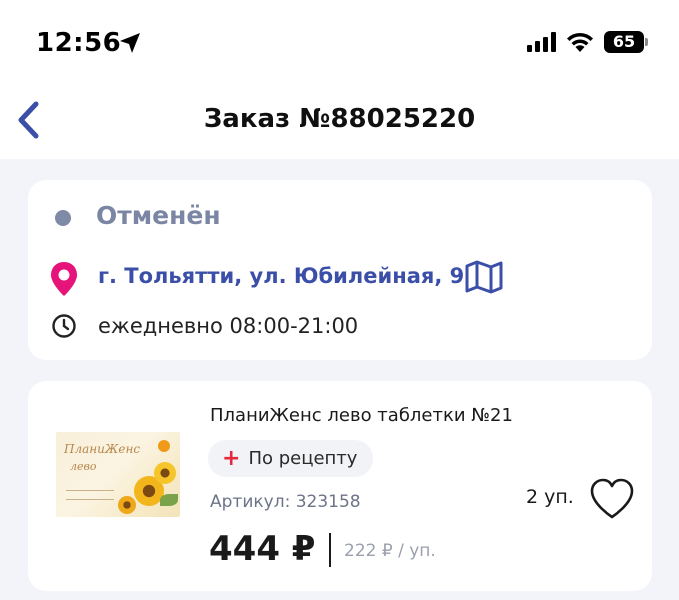 This screenshot has width=679, height=600. What do you see at coordinates (484, 277) in the screenshot?
I see `map-icon` at bounding box center [484, 277].